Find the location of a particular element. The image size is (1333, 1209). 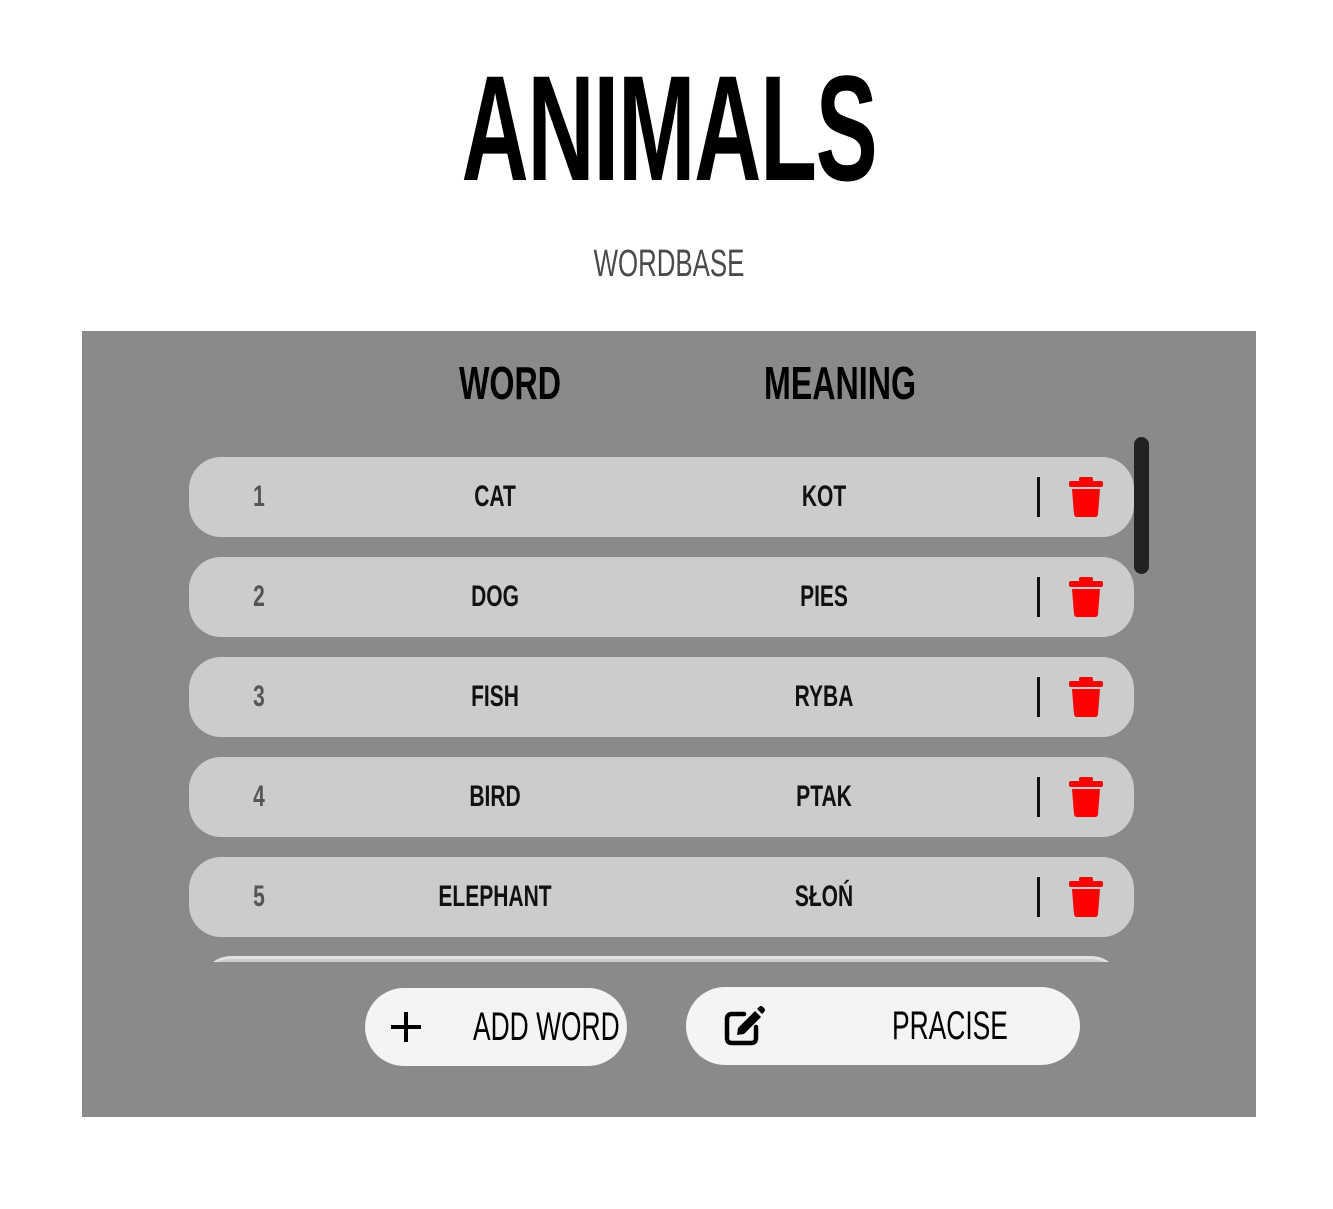

row-meaning: RYBA is located at coordinates (824, 696).